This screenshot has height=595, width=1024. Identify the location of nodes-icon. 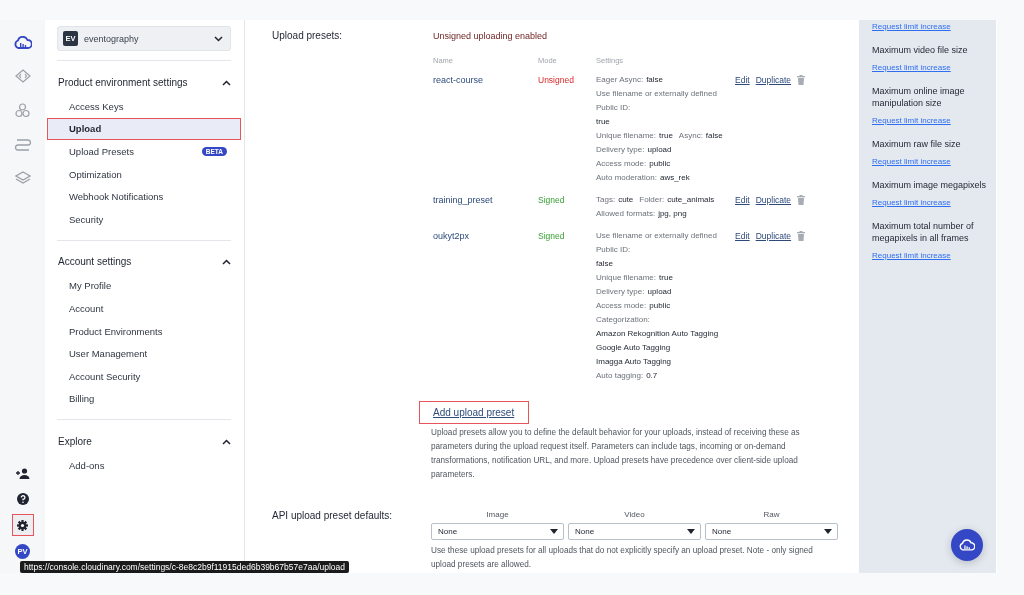
(22, 110).